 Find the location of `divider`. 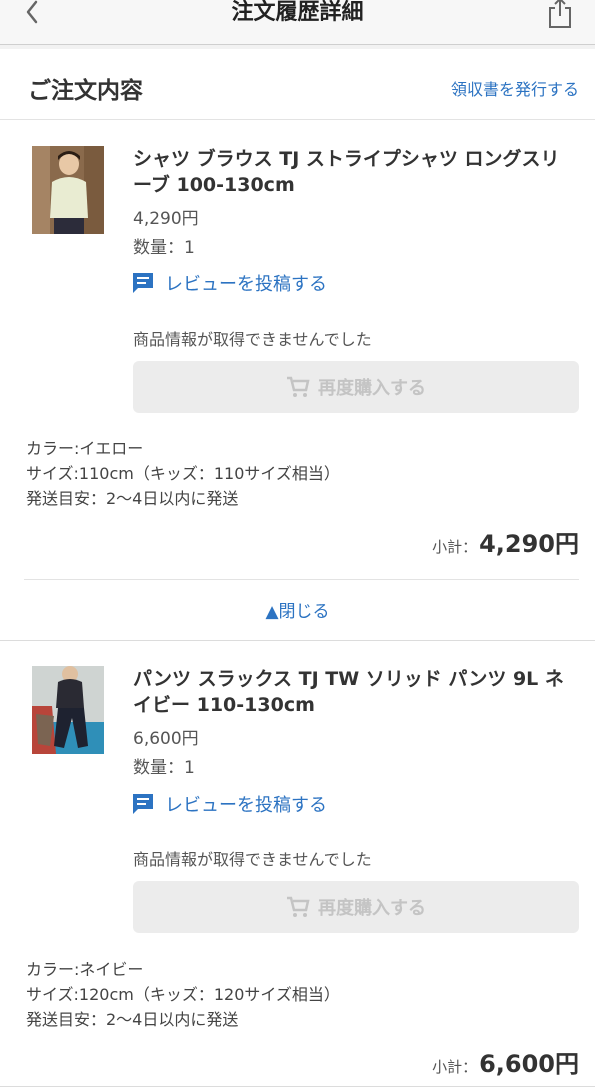

divider is located at coordinates (301, 579).